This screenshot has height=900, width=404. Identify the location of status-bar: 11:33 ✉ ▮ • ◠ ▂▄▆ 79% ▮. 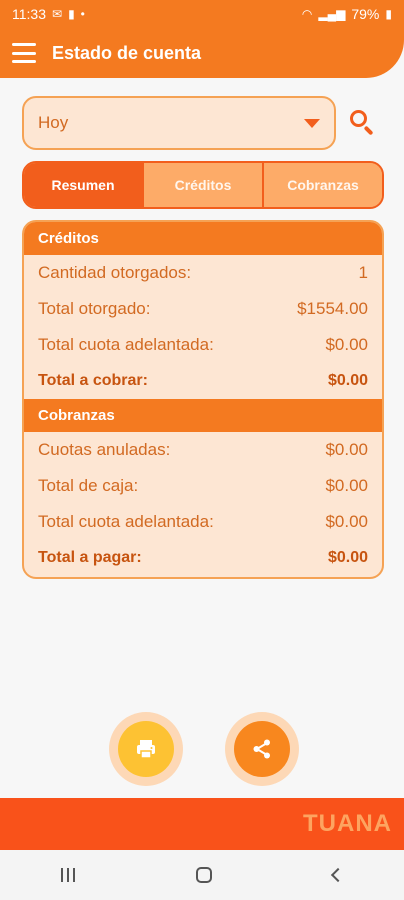
(202, 14).